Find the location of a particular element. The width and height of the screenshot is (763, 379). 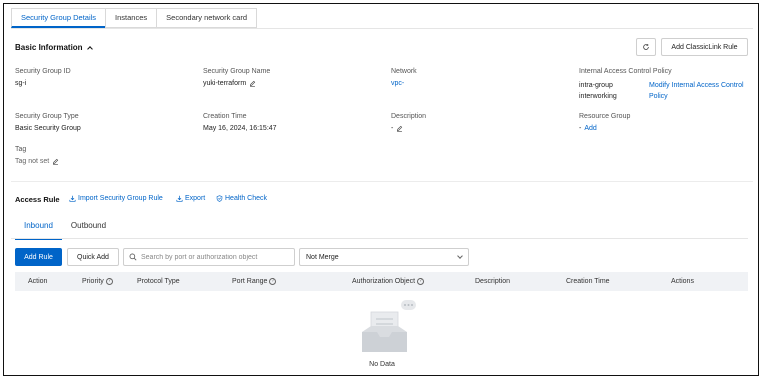

field-resource-group: Resource Group - Add is located at coordinates (604, 122).